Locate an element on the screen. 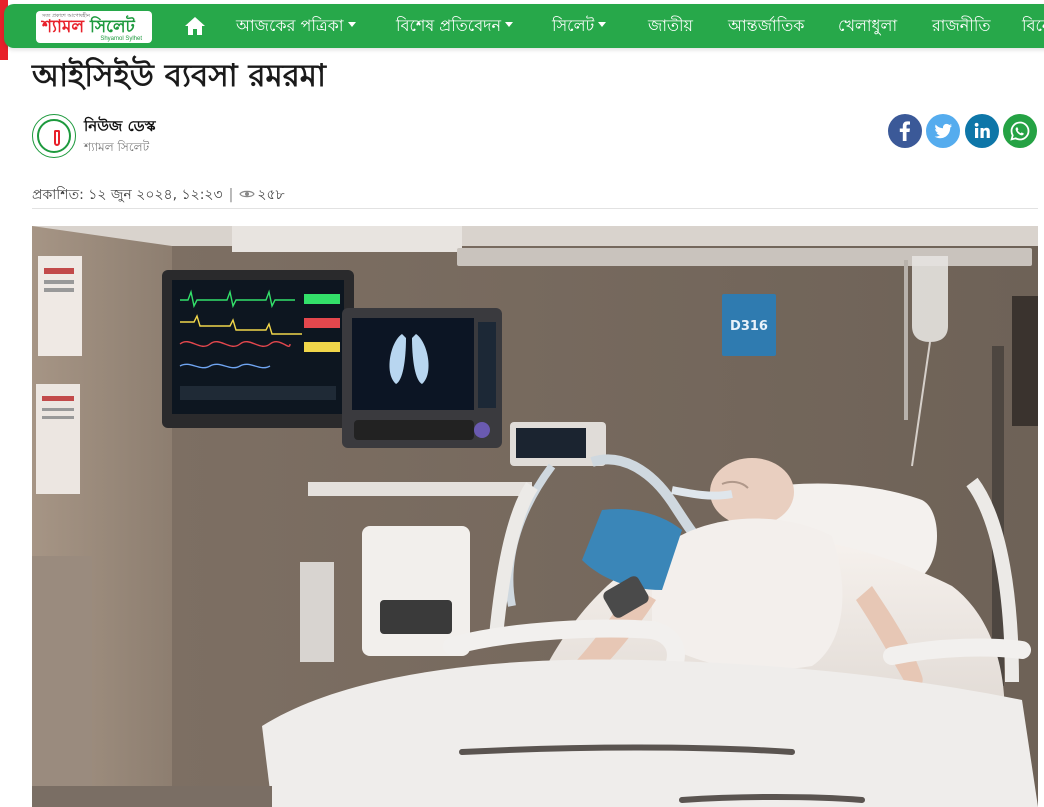 This screenshot has height=807, width=1044. meta-divider is located at coordinates (535, 208).